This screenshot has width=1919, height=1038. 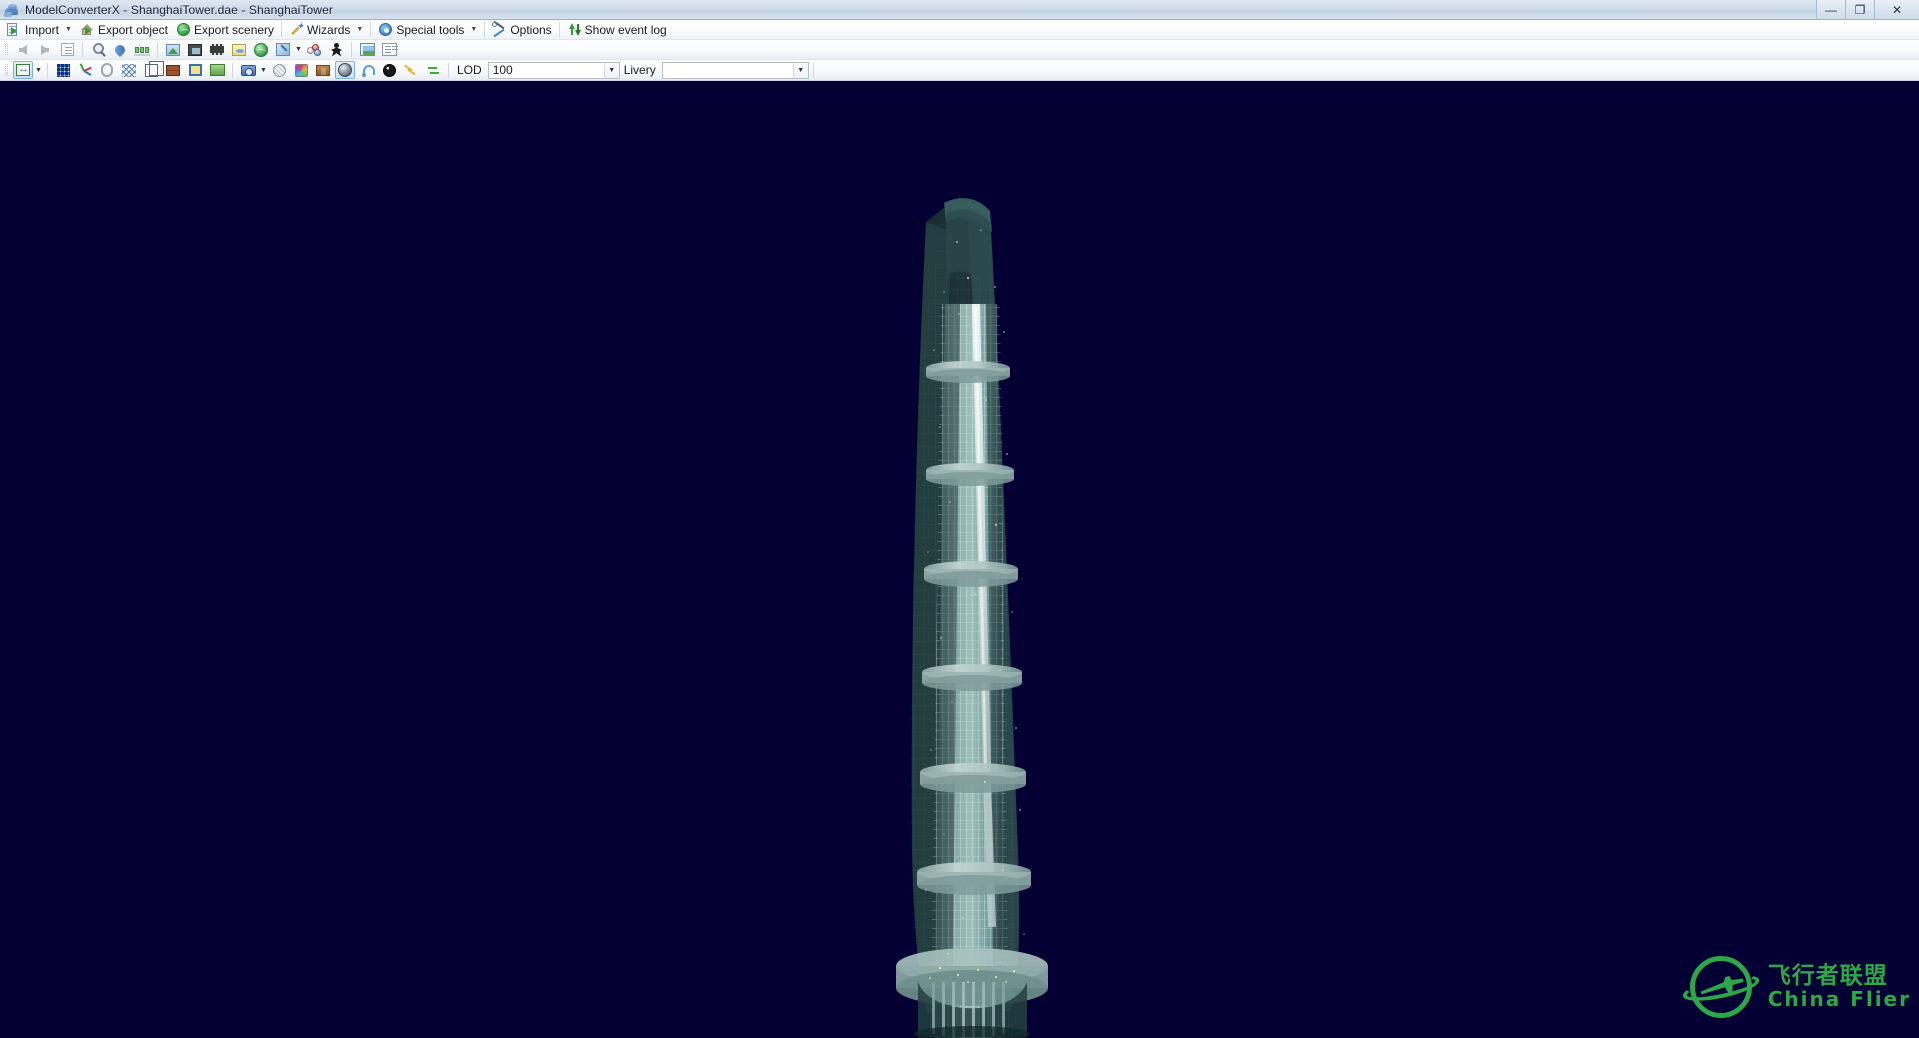 I want to click on menu-item-wizards: ✦ Wizards ▼, so click(x=326, y=29).